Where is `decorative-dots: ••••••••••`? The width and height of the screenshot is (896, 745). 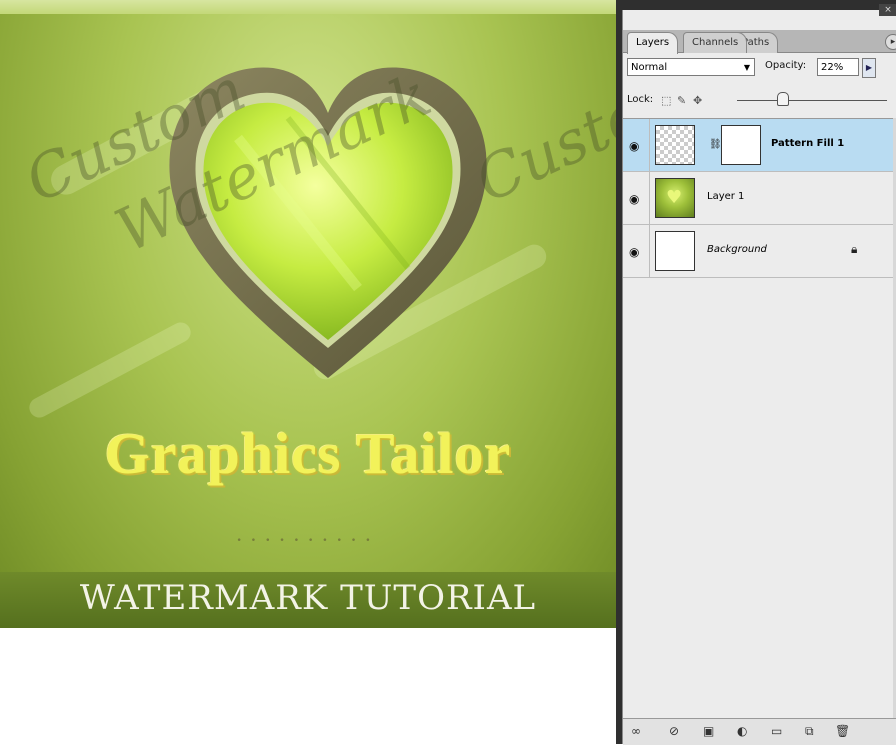
decorative-dots: •••••••••• is located at coordinates (308, 541).